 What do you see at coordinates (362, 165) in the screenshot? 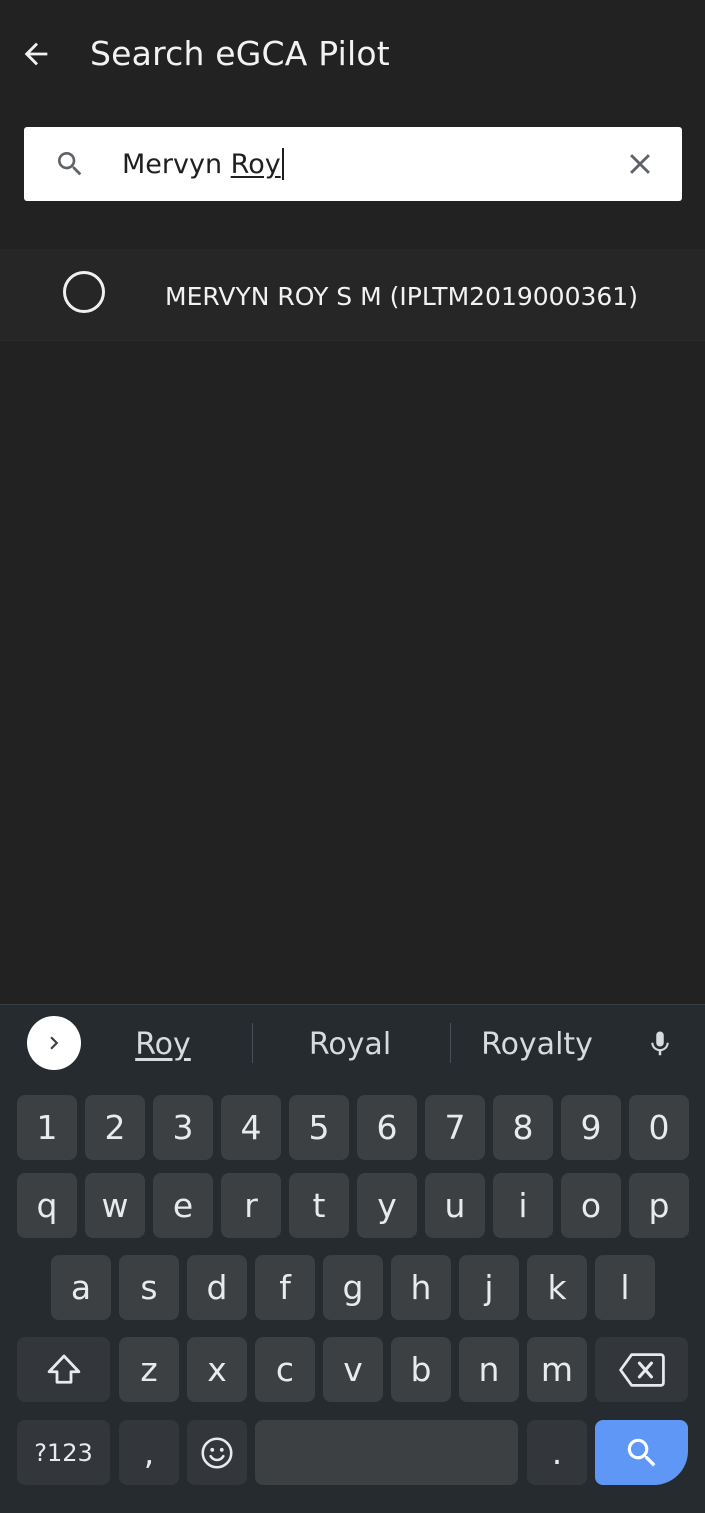
I see `search-input: Mervyn Roy` at bounding box center [362, 165].